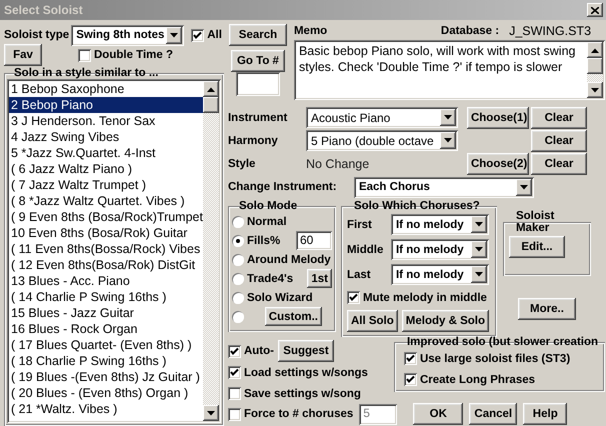 This screenshot has height=426, width=606. I want to click on list-item: 3 J Henderson. Tenor Sax, so click(106, 121).